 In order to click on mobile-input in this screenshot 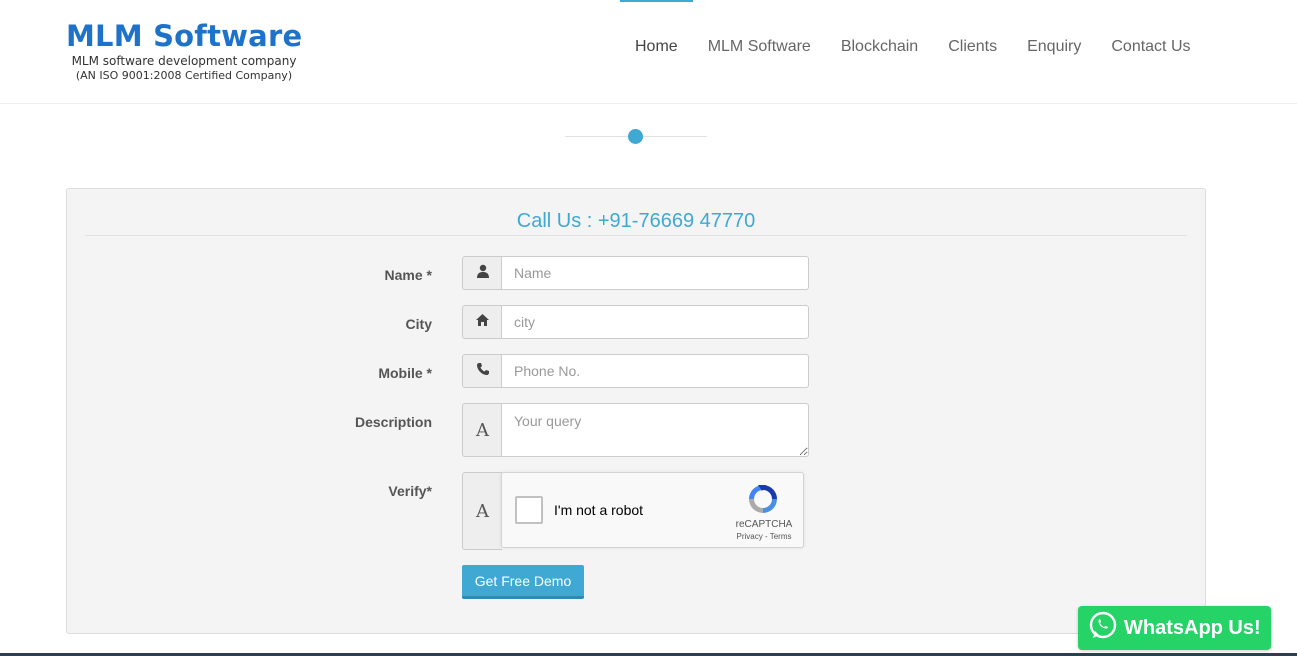, I will do `click(655, 371)`.